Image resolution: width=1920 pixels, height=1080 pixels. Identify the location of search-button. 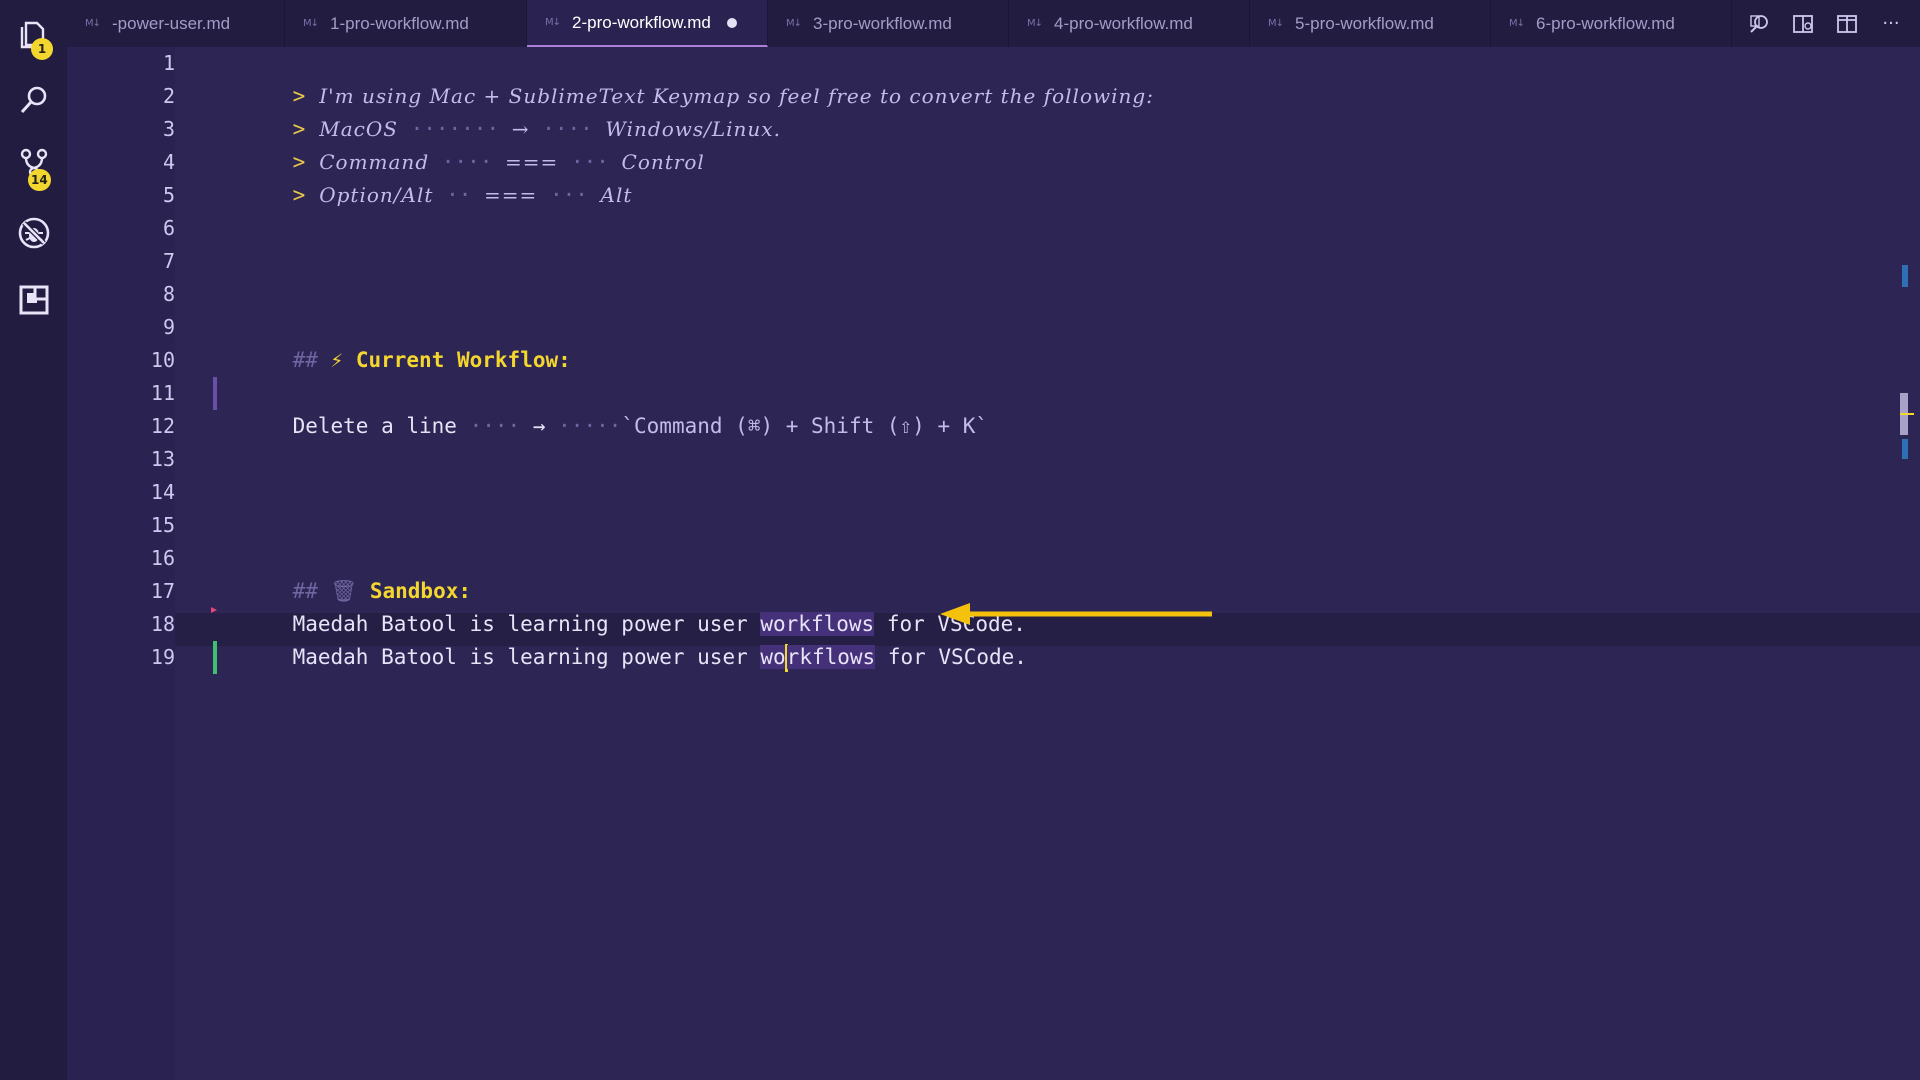
(33, 100).